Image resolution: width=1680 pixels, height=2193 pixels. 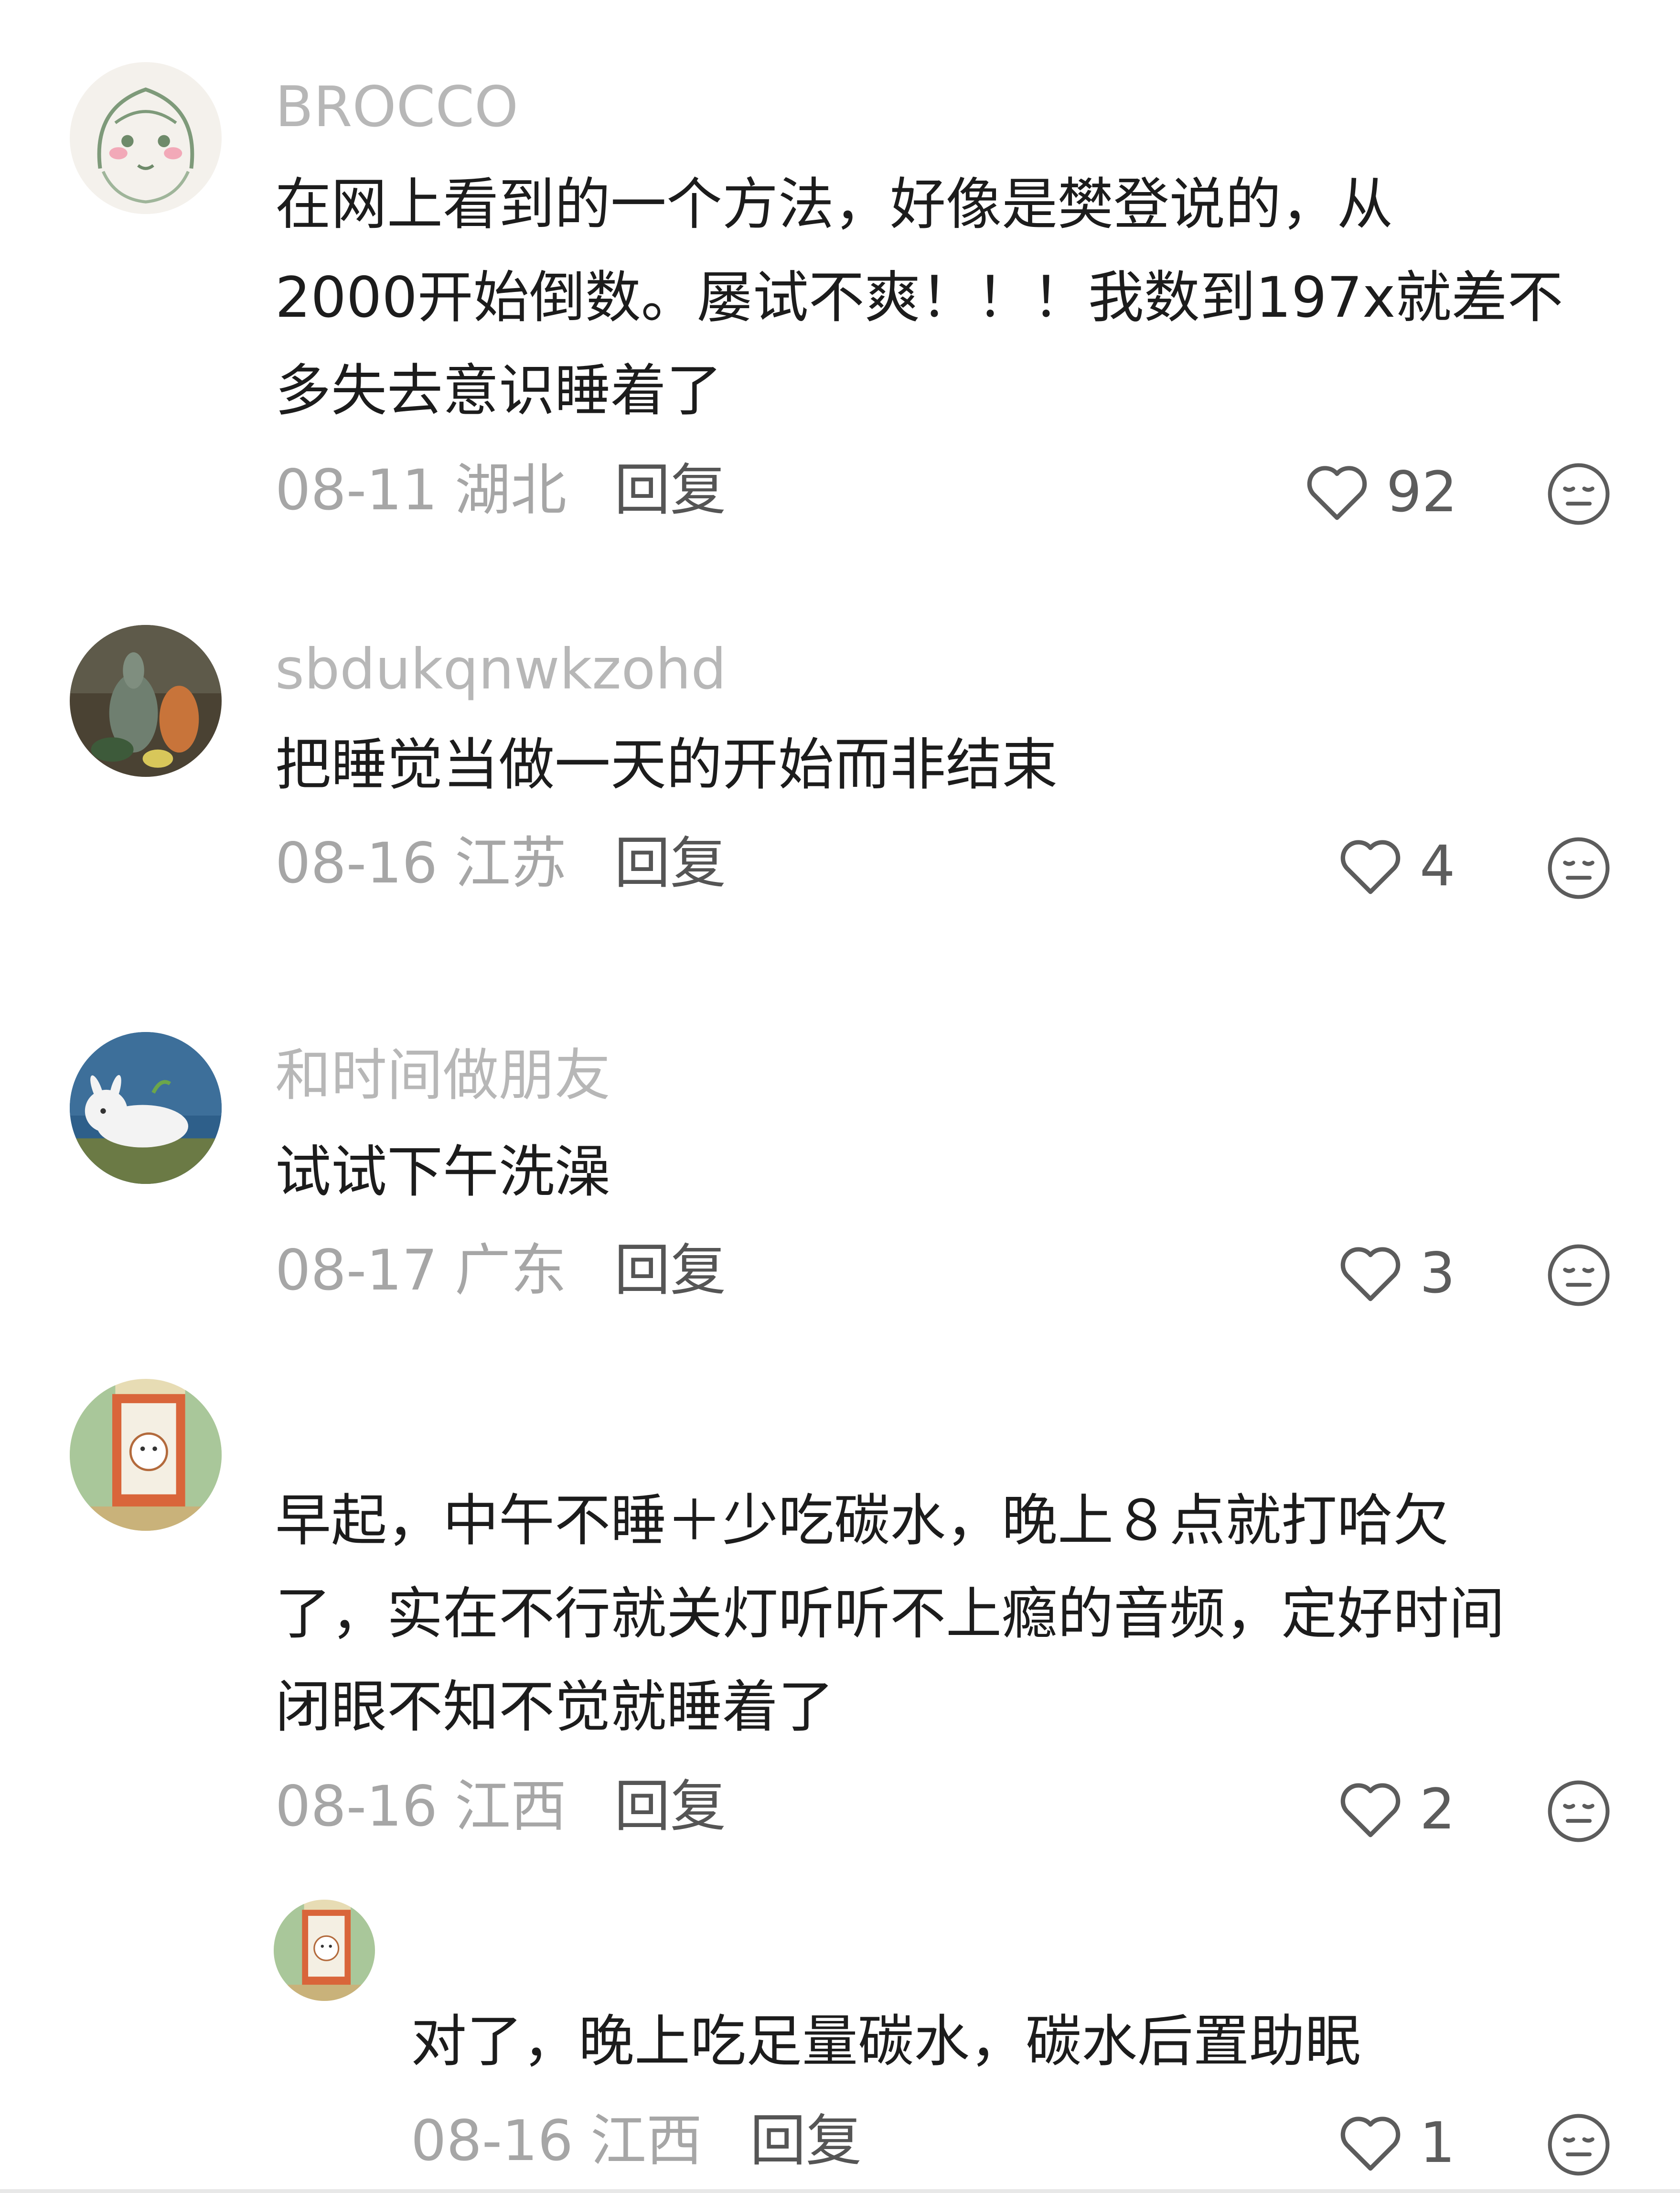 What do you see at coordinates (510, 1270) in the screenshot?
I see `comment-region: 广东` at bounding box center [510, 1270].